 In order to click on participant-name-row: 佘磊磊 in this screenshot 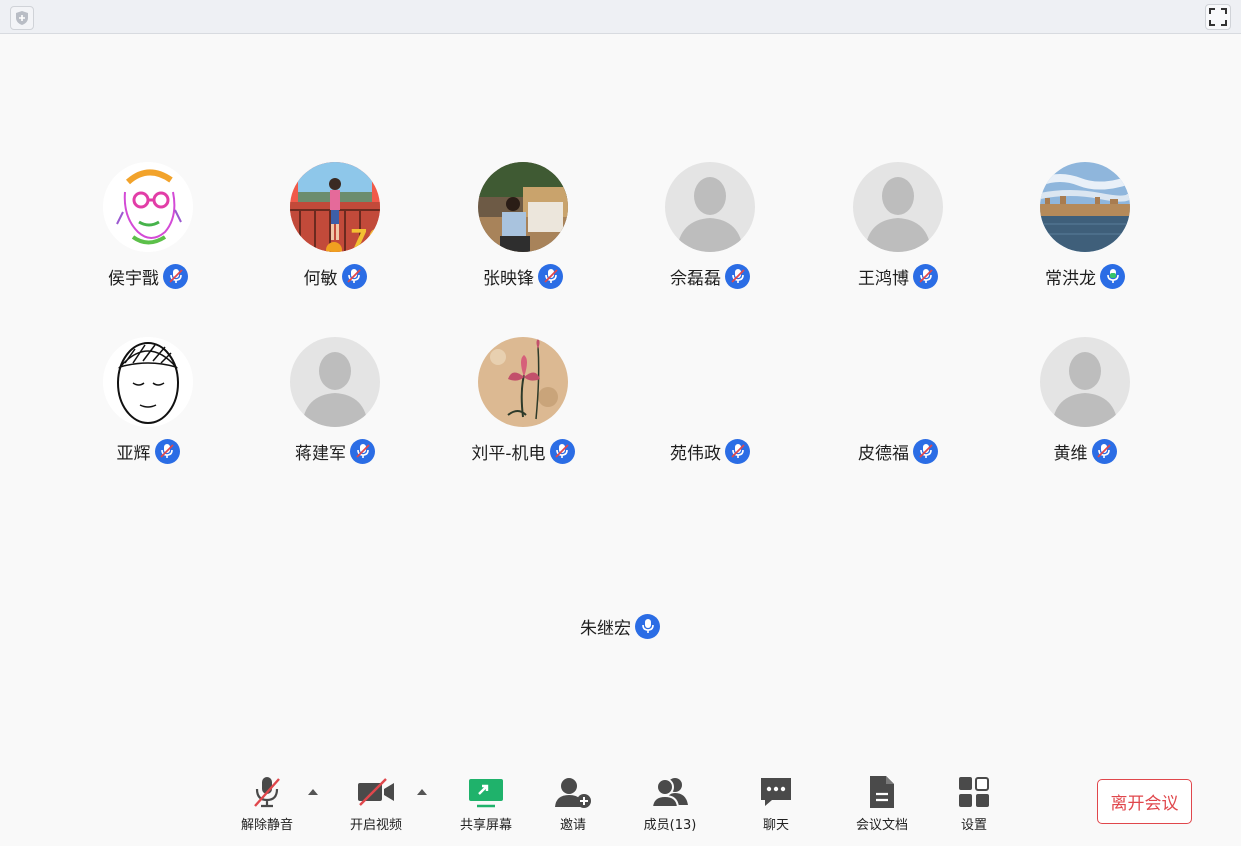, I will do `click(710, 276)`.